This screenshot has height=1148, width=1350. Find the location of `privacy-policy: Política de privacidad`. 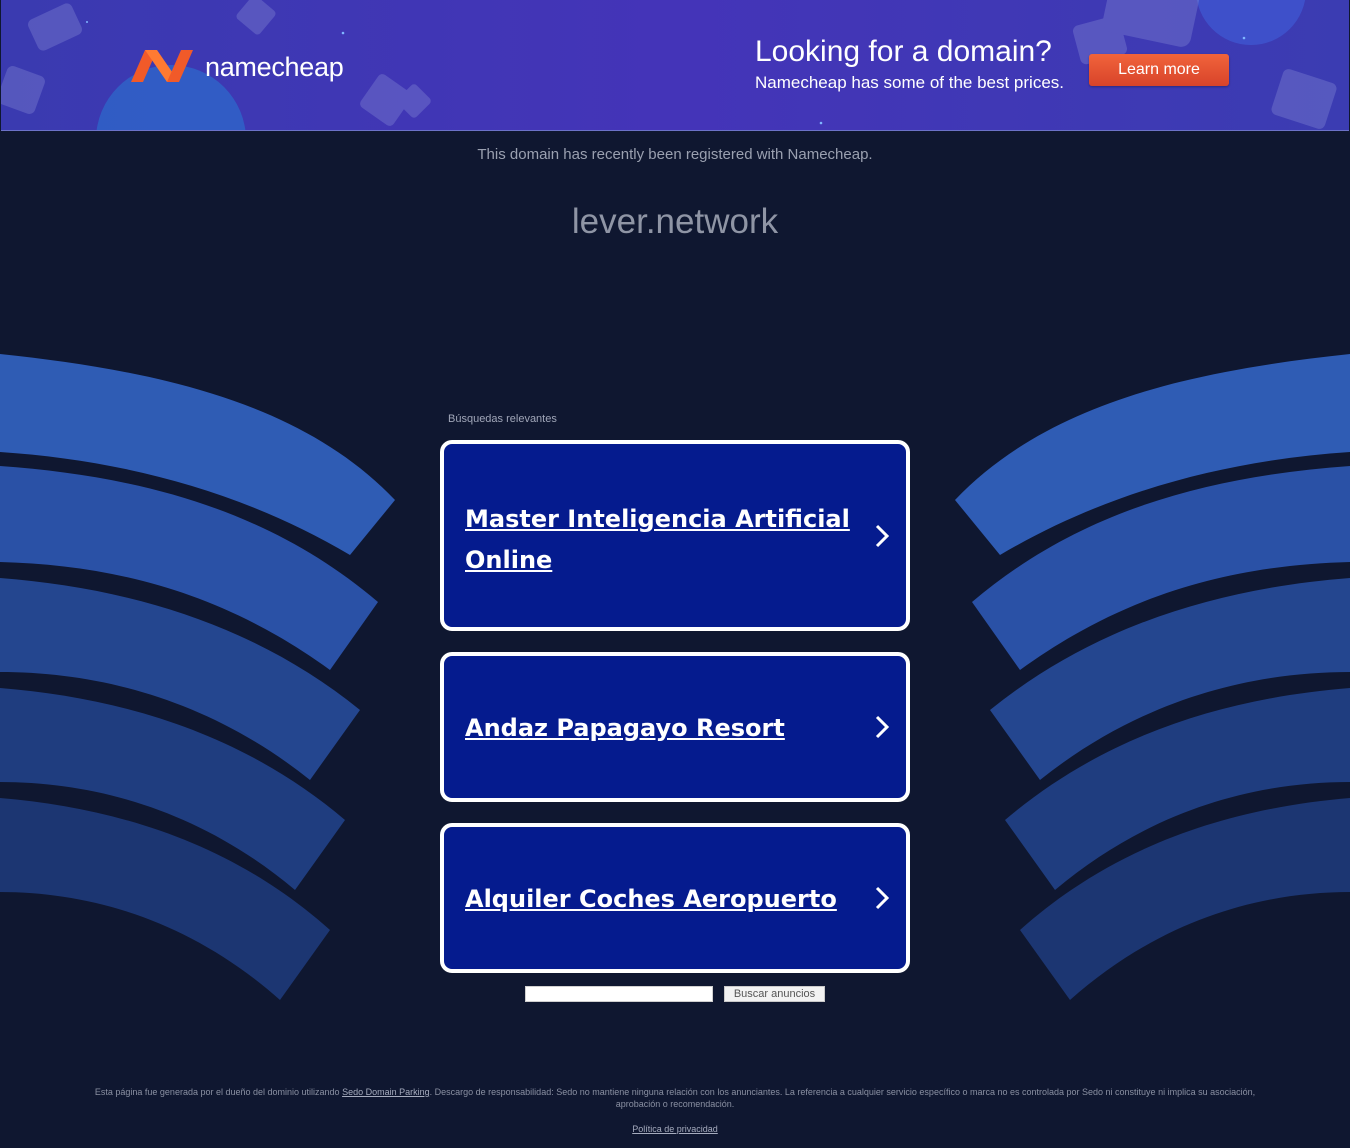

privacy-policy: Política de privacidad is located at coordinates (675, 1129).